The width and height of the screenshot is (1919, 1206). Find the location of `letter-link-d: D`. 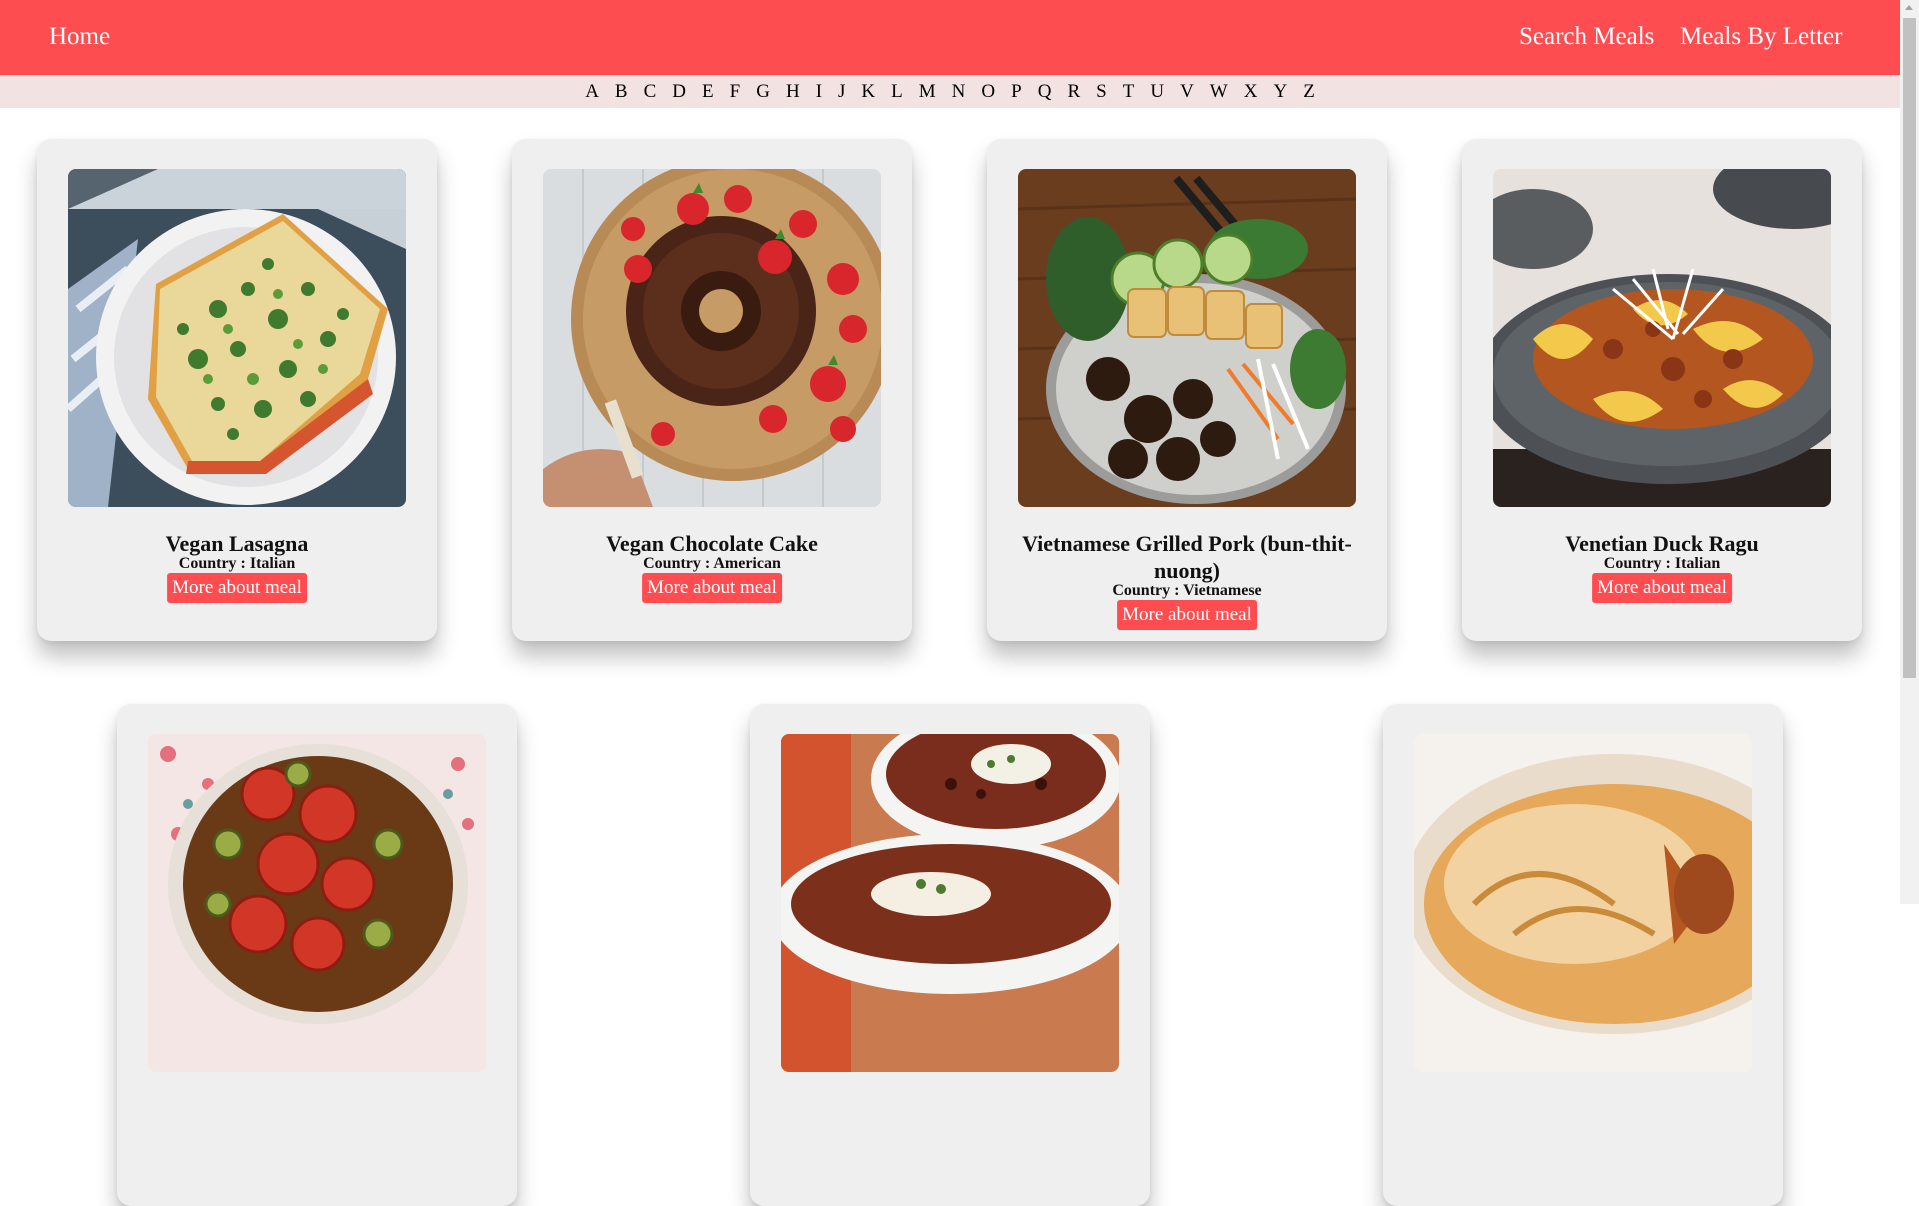

letter-link-d: D is located at coordinates (679, 91).